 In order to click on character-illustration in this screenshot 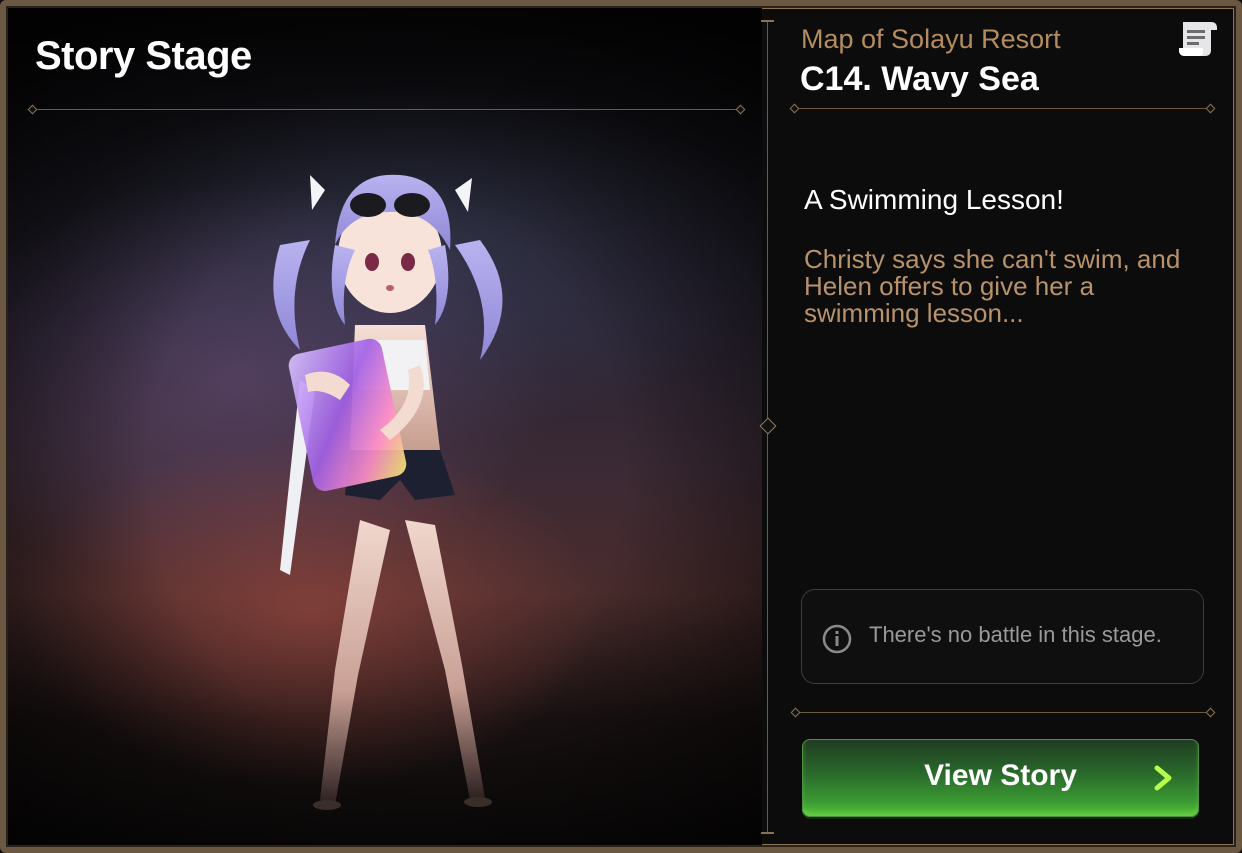, I will do `click(388, 492)`.